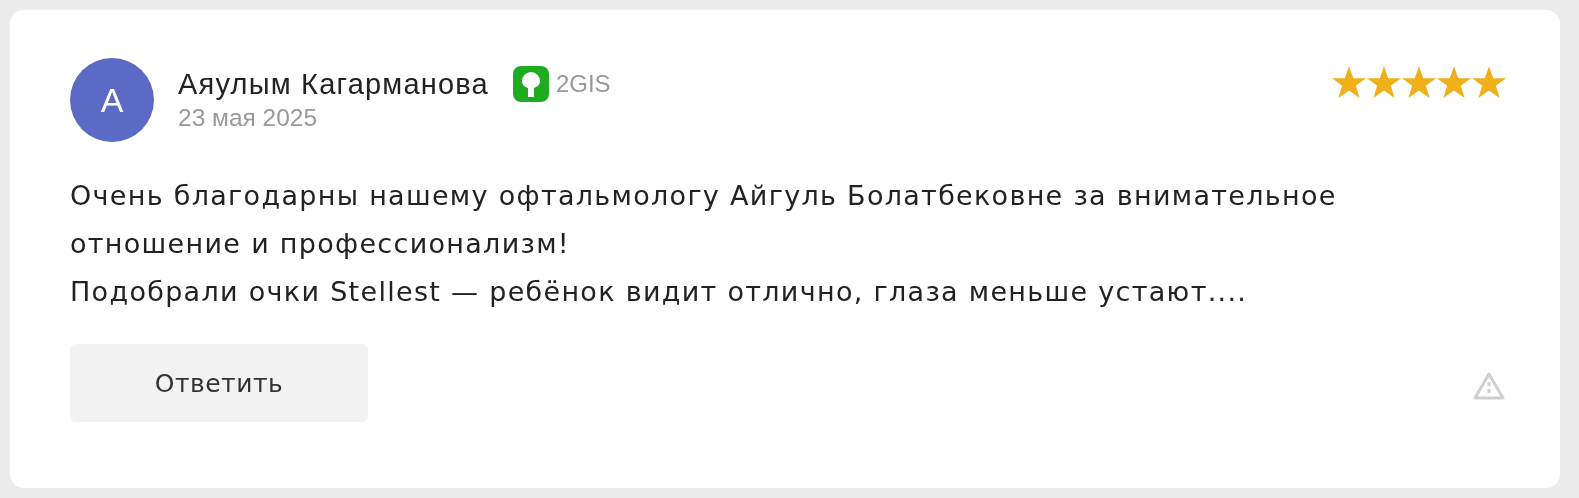 Image resolution: width=1579 pixels, height=498 pixels. Describe the element at coordinates (583, 84) in the screenshot. I see `source-label: 2GIS` at that location.